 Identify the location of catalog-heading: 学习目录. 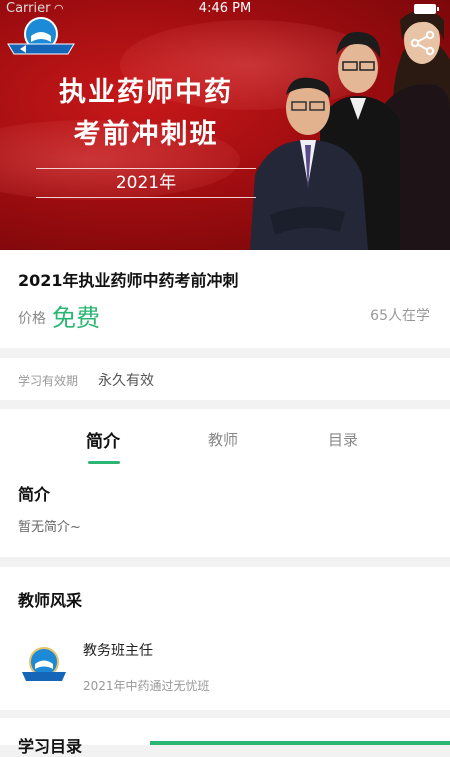
(50, 746).